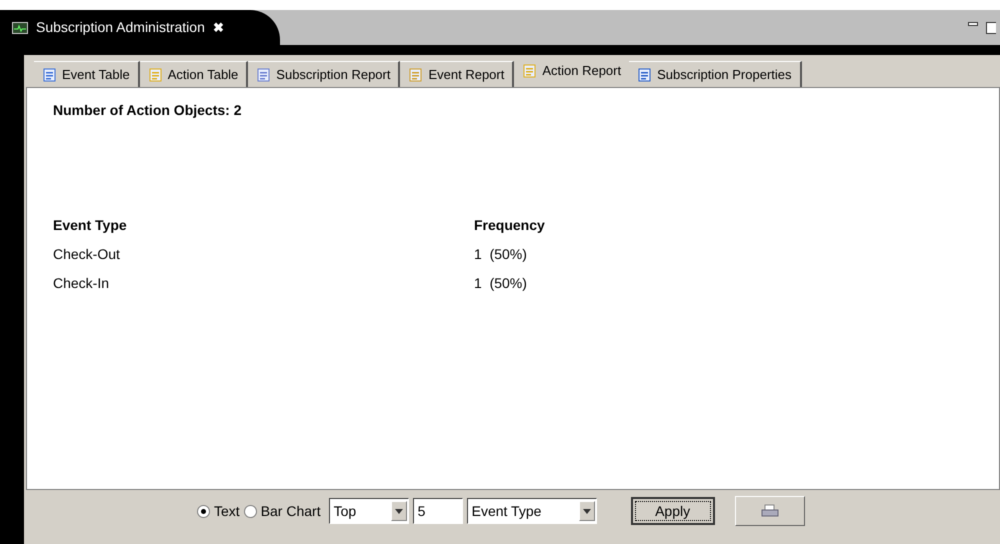  Describe the element at coordinates (531, 511) in the screenshot. I see `group-by-dropdown: Event Type` at that location.